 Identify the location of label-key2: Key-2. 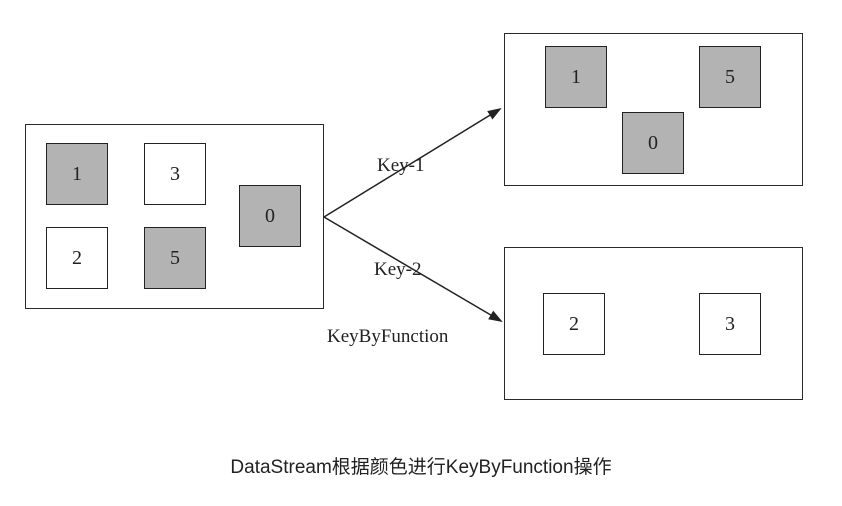
(398, 269).